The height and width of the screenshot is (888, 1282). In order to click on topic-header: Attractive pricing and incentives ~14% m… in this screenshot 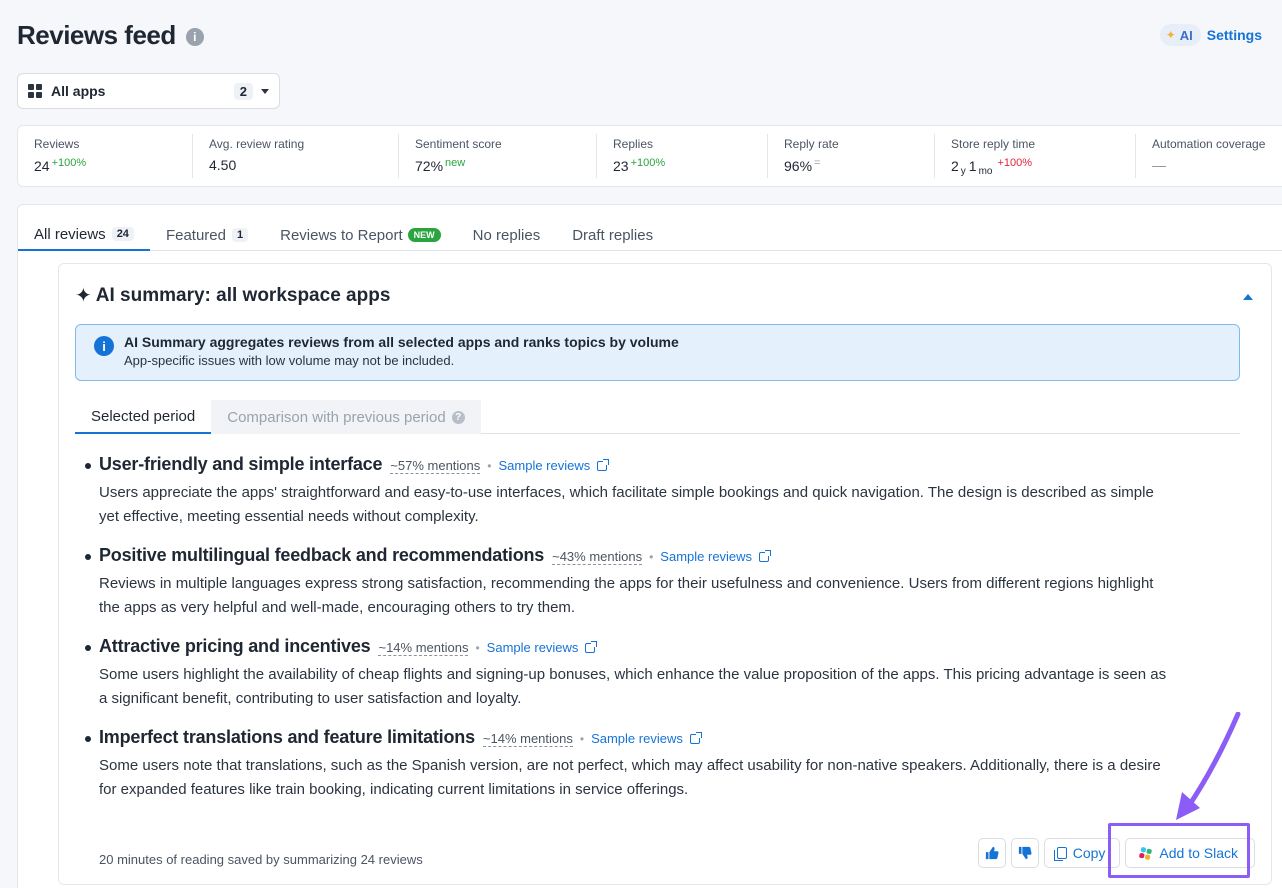, I will do `click(636, 646)`.